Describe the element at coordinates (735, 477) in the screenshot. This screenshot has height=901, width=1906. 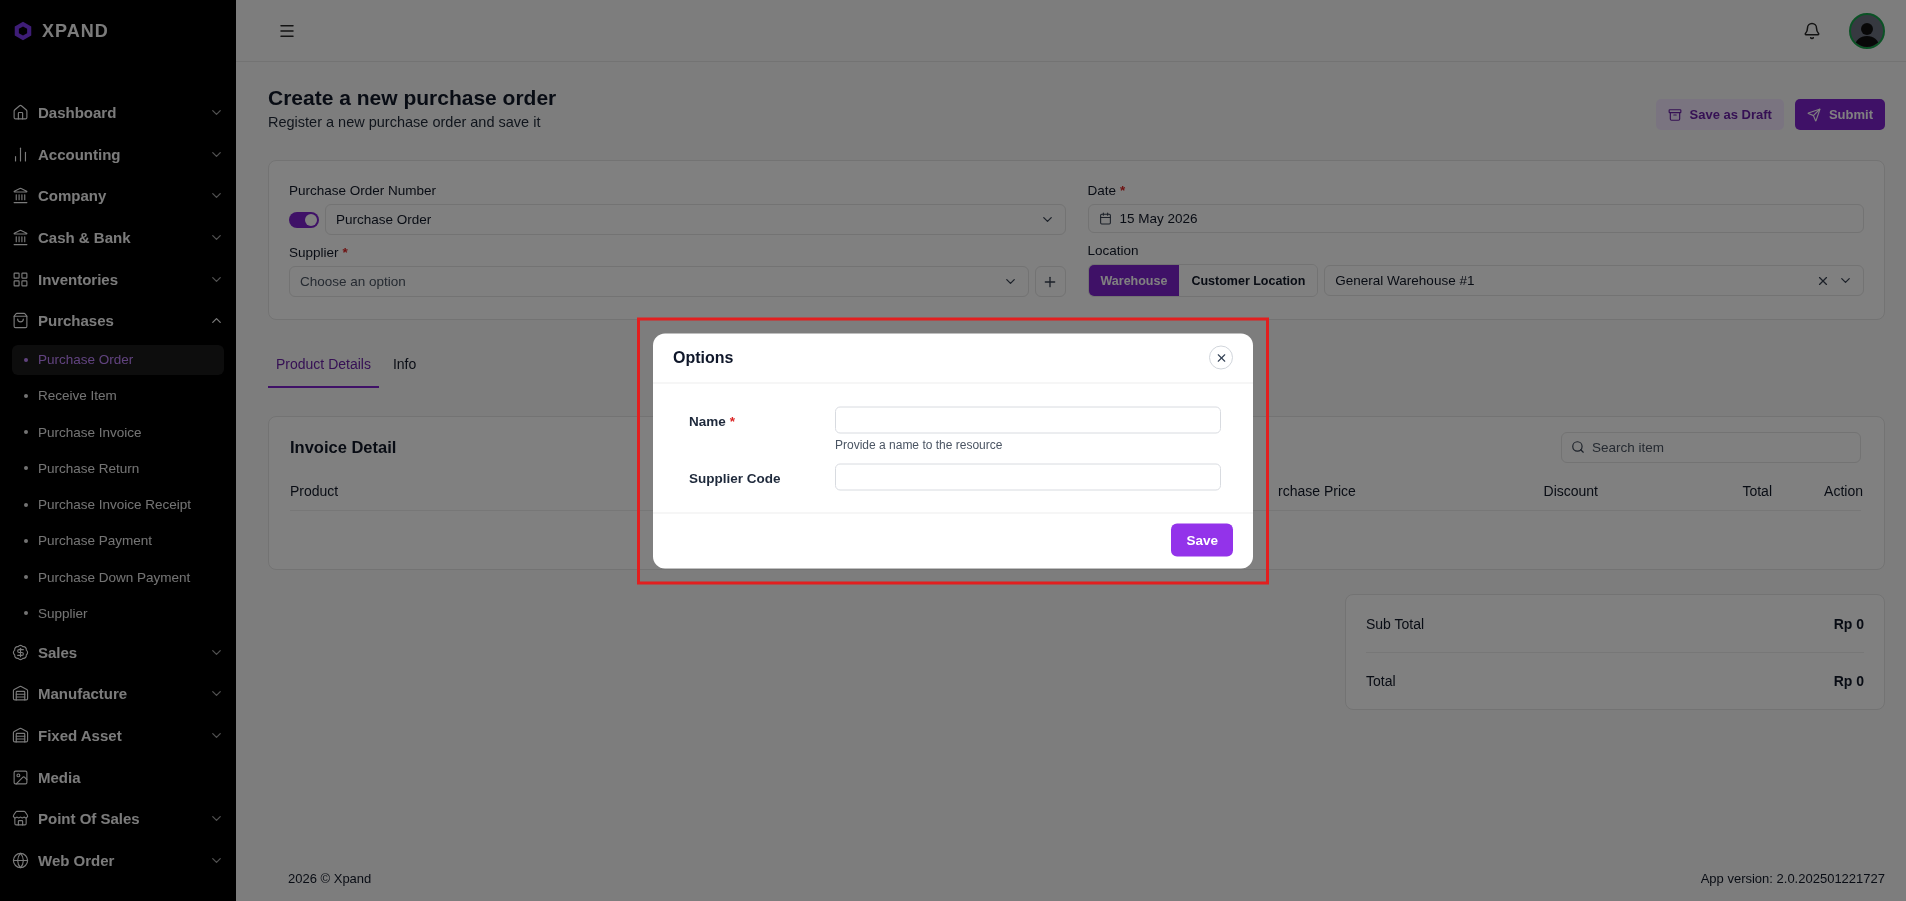
I see `field-label: Supplier Code` at that location.